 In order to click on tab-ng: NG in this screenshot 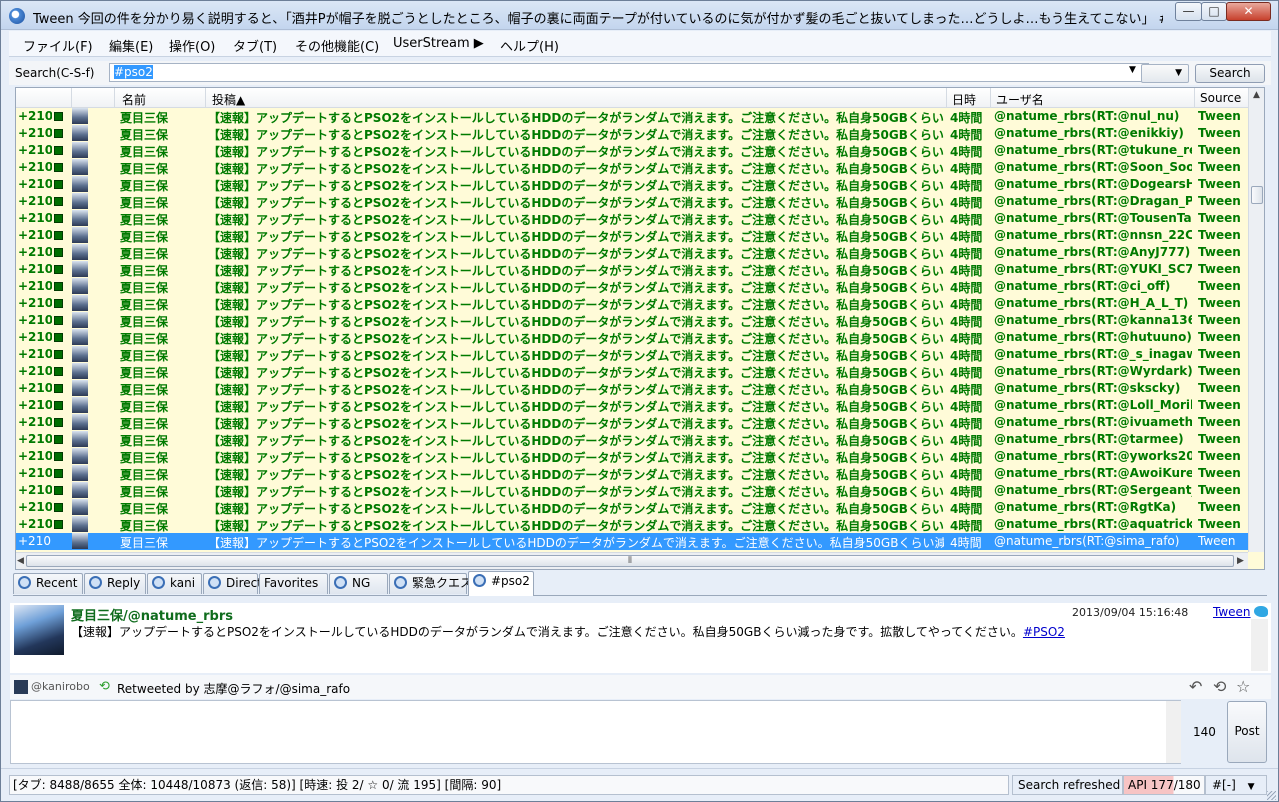, I will do `click(358, 583)`.